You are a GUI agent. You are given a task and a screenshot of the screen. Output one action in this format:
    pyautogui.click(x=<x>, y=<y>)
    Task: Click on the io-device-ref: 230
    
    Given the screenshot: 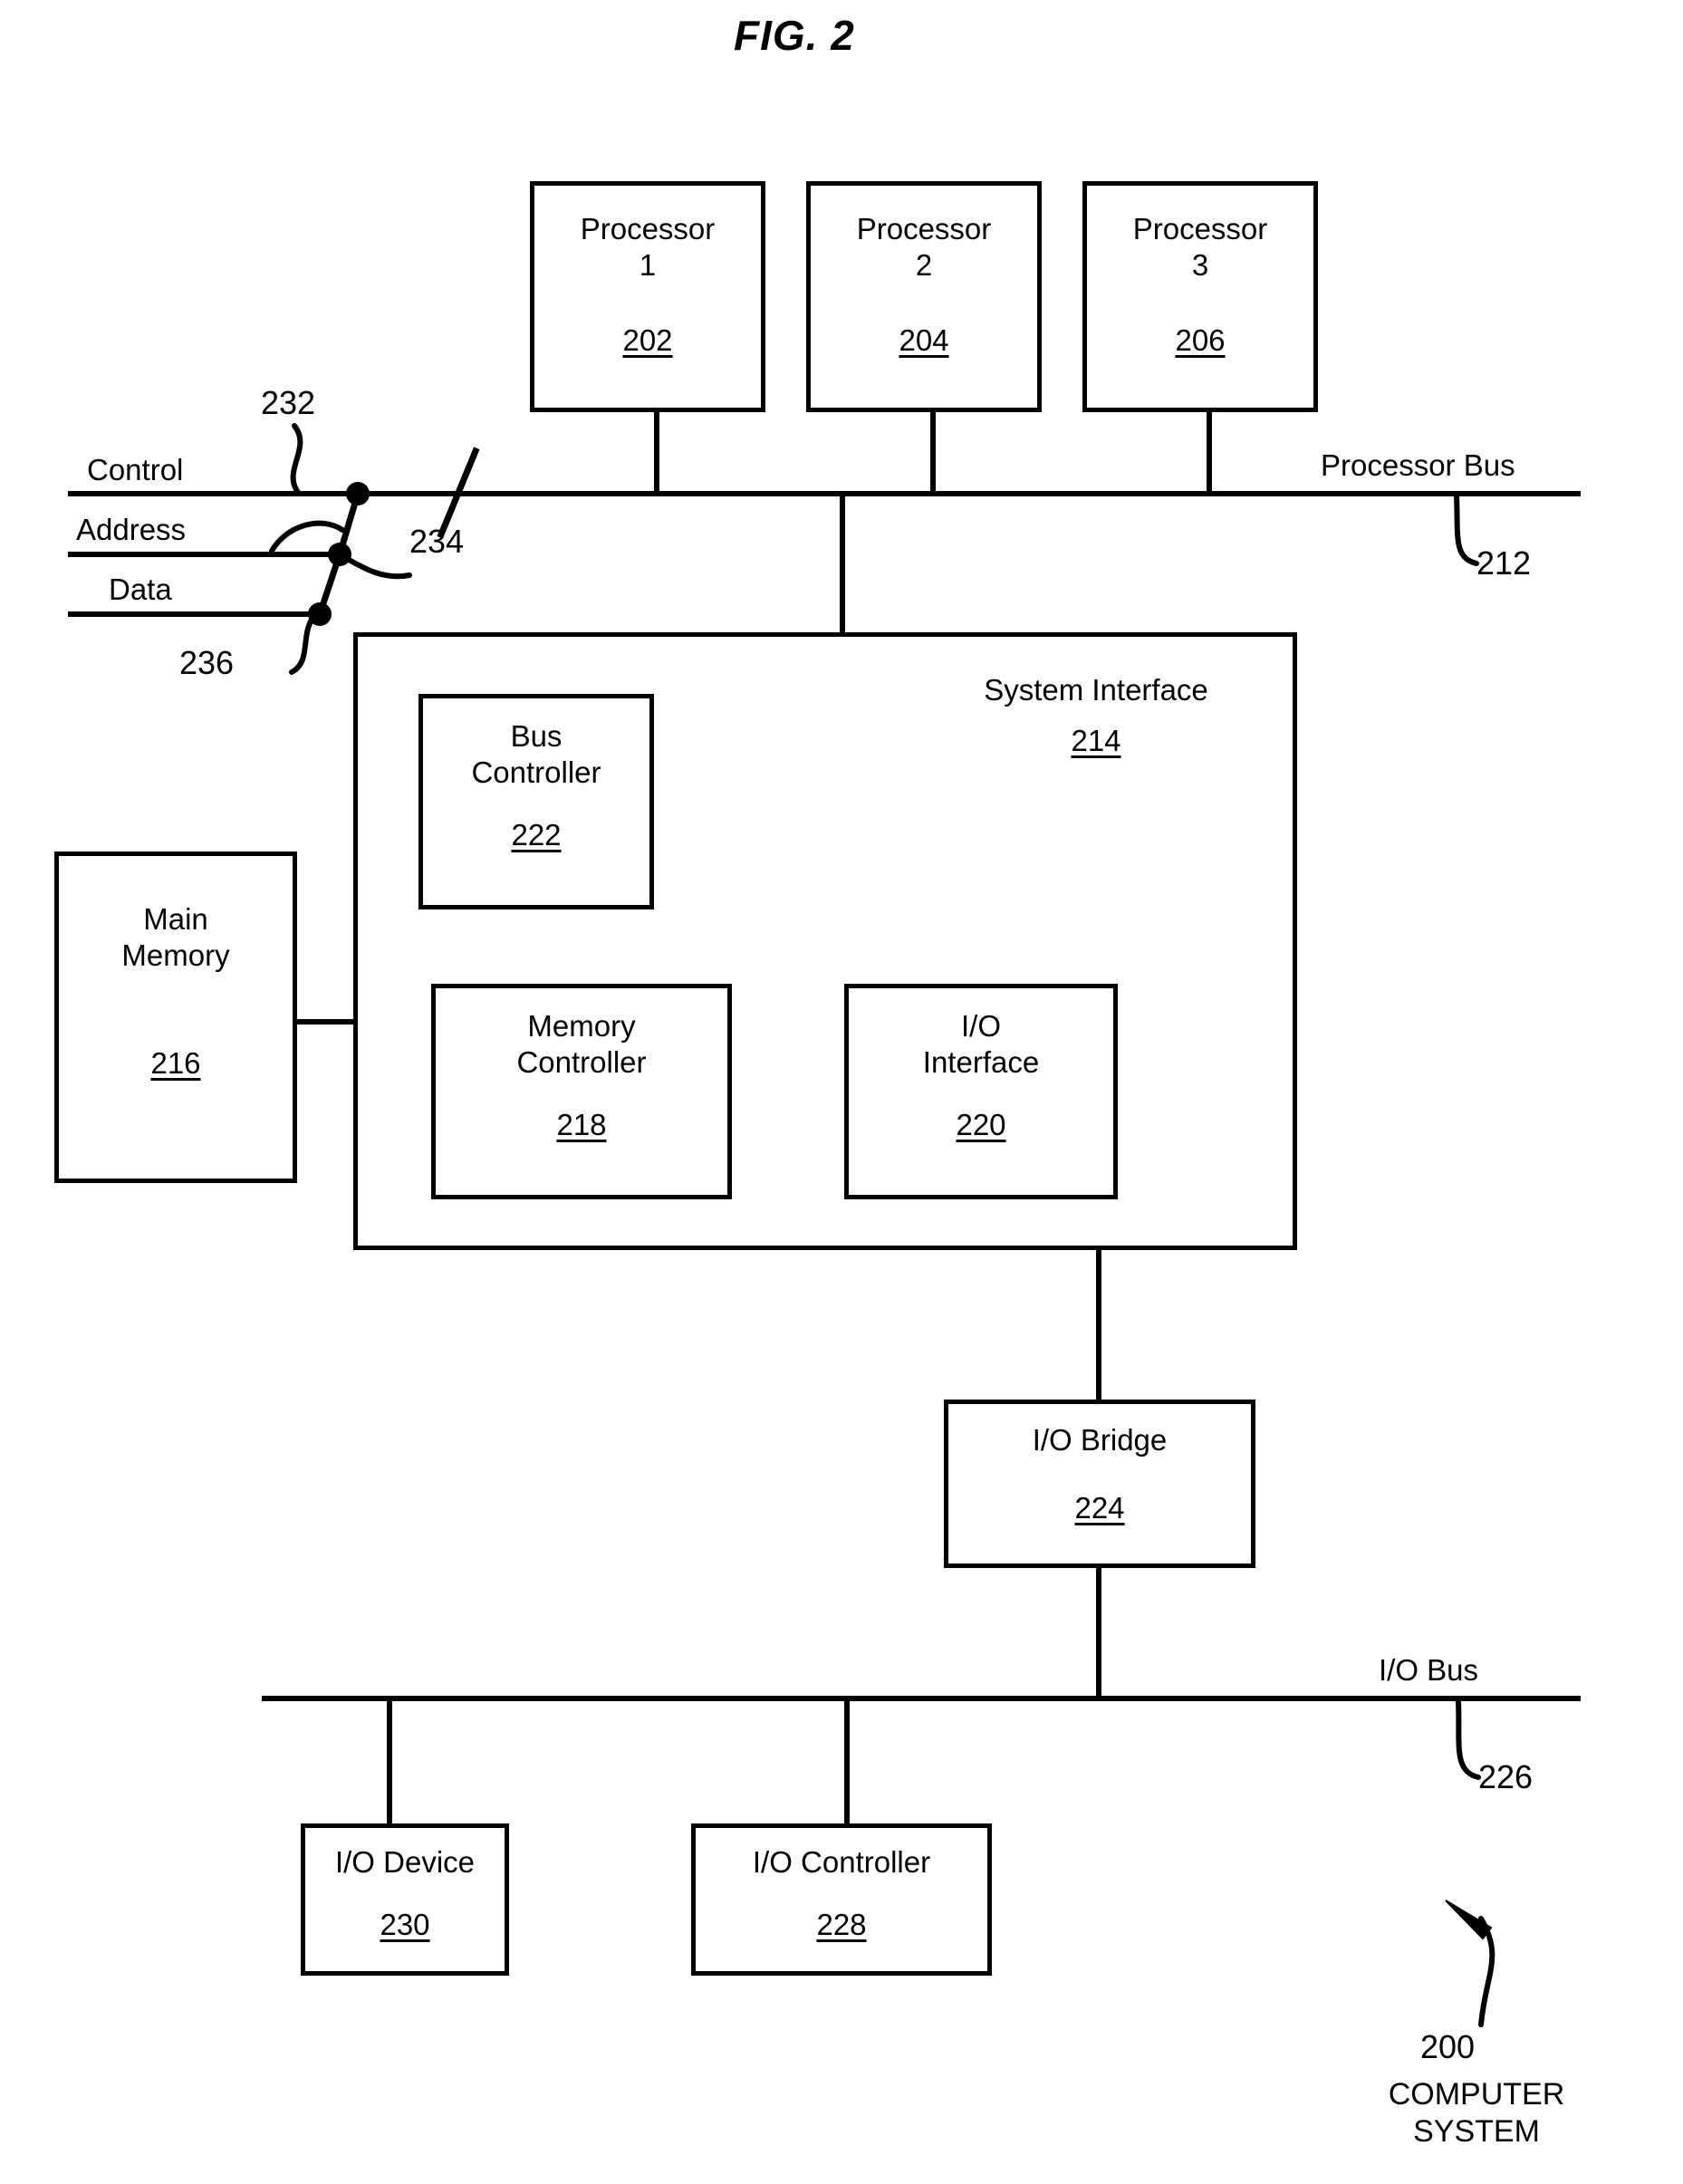 What is the action you would take?
    pyautogui.click(x=405, y=1924)
    